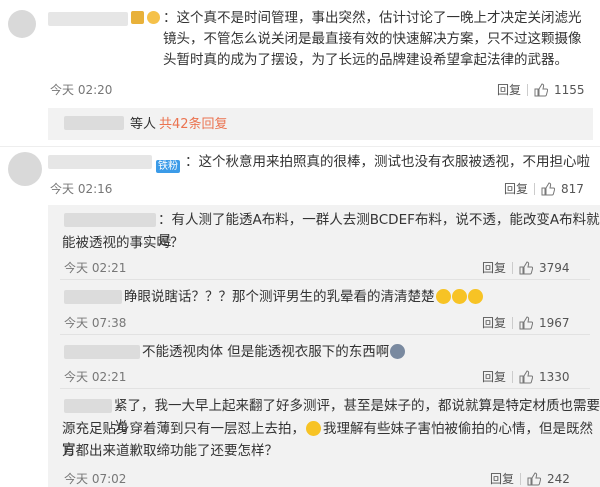 The width and height of the screenshot is (600, 487). Describe the element at coordinates (554, 322) in the screenshot. I see `like-count: 1967` at that location.